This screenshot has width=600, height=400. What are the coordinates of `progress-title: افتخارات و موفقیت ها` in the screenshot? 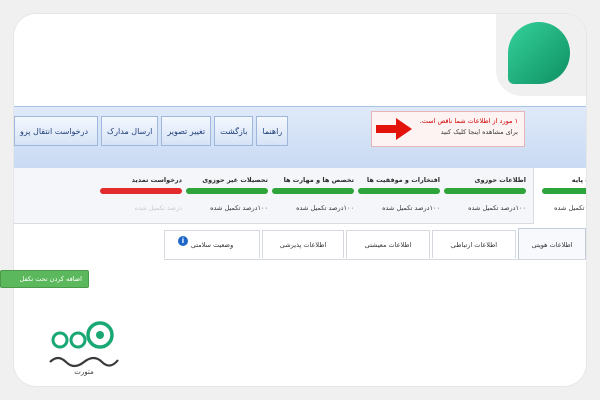 It's located at (403, 180).